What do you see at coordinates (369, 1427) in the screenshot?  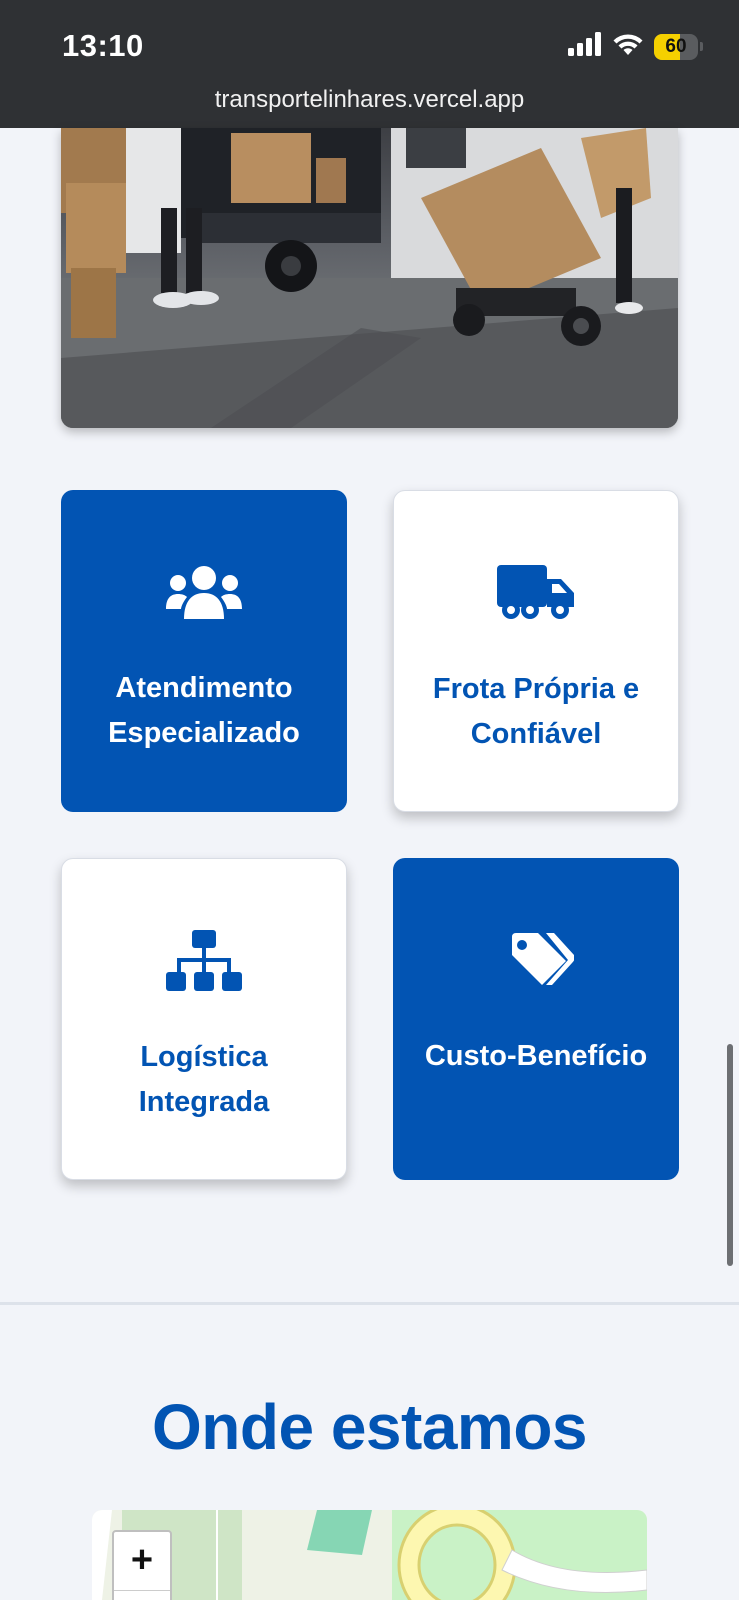 I see `section-title-location: Onde estamos` at bounding box center [369, 1427].